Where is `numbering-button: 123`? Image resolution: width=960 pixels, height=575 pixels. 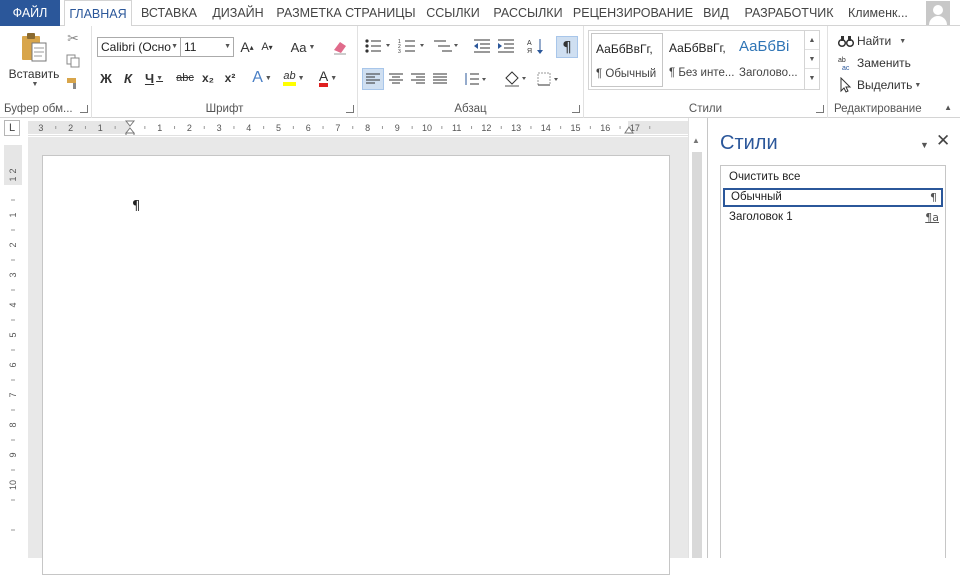 numbering-button: 123 is located at coordinates (413, 46).